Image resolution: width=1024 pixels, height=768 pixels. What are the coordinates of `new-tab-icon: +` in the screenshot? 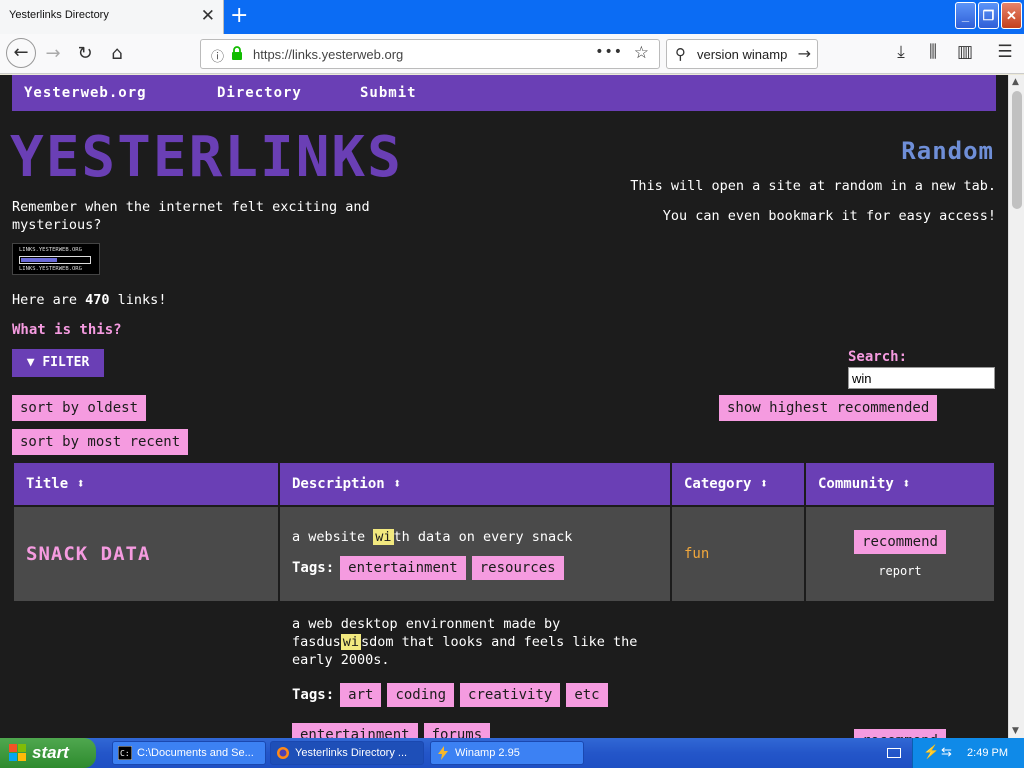 It's located at (239, 15).